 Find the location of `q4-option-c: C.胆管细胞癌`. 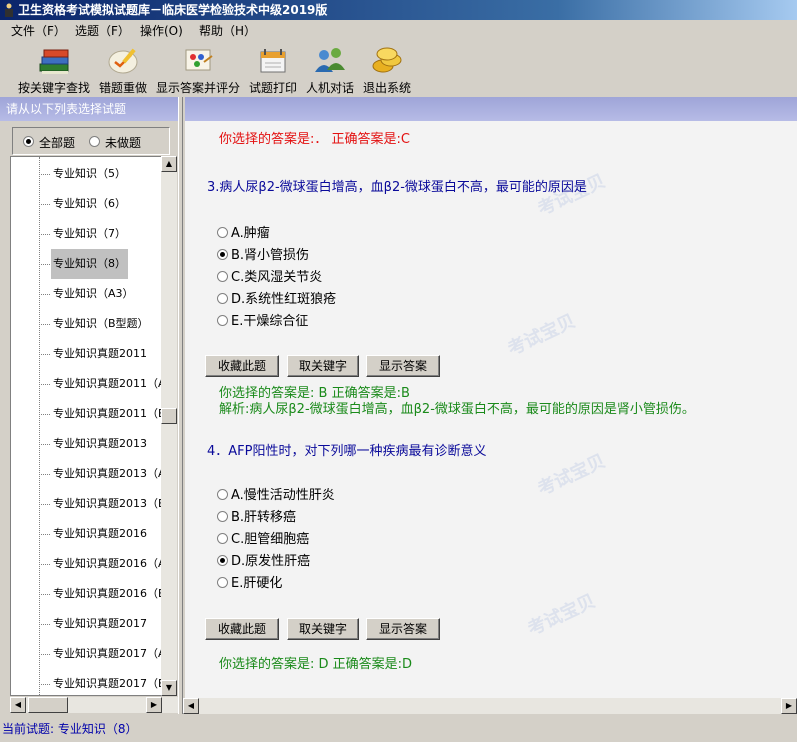

q4-option-c: C.胆管细胞癌 is located at coordinates (263, 540).